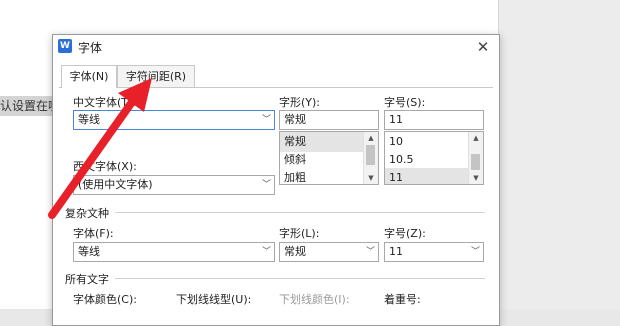 The image size is (620, 326). Describe the element at coordinates (174, 120) in the screenshot. I see `chinese-font-select: 等线 ﹀` at that location.